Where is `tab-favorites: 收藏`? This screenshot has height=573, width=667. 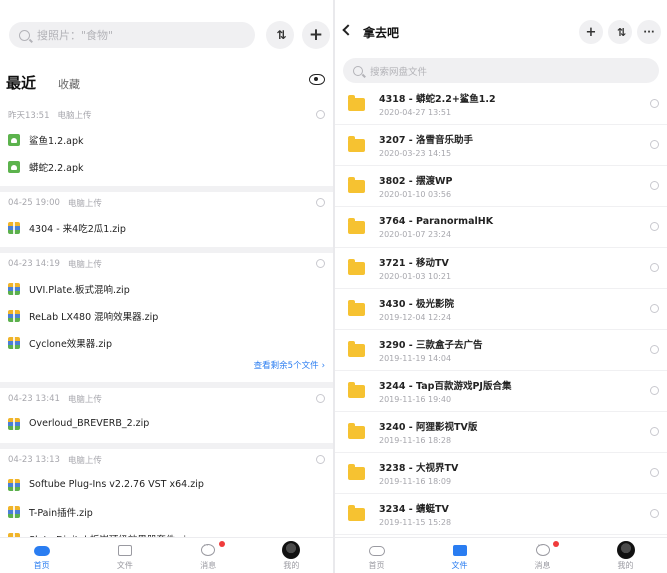 tab-favorites: 收藏 is located at coordinates (69, 84).